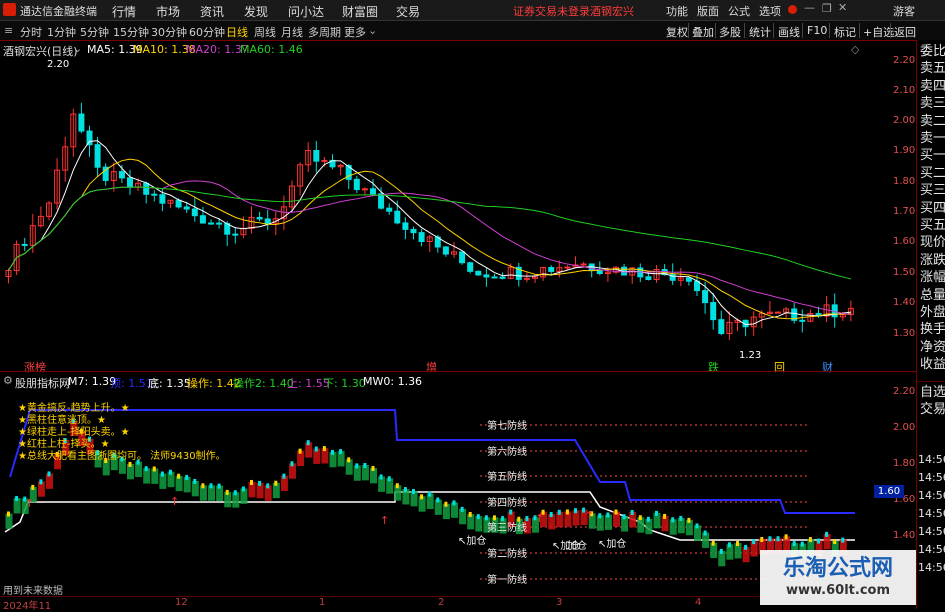 The width and height of the screenshot is (945, 612). Describe the element at coordinates (677, 32) in the screenshot. I see `btn-fuquan: 复权` at that location.